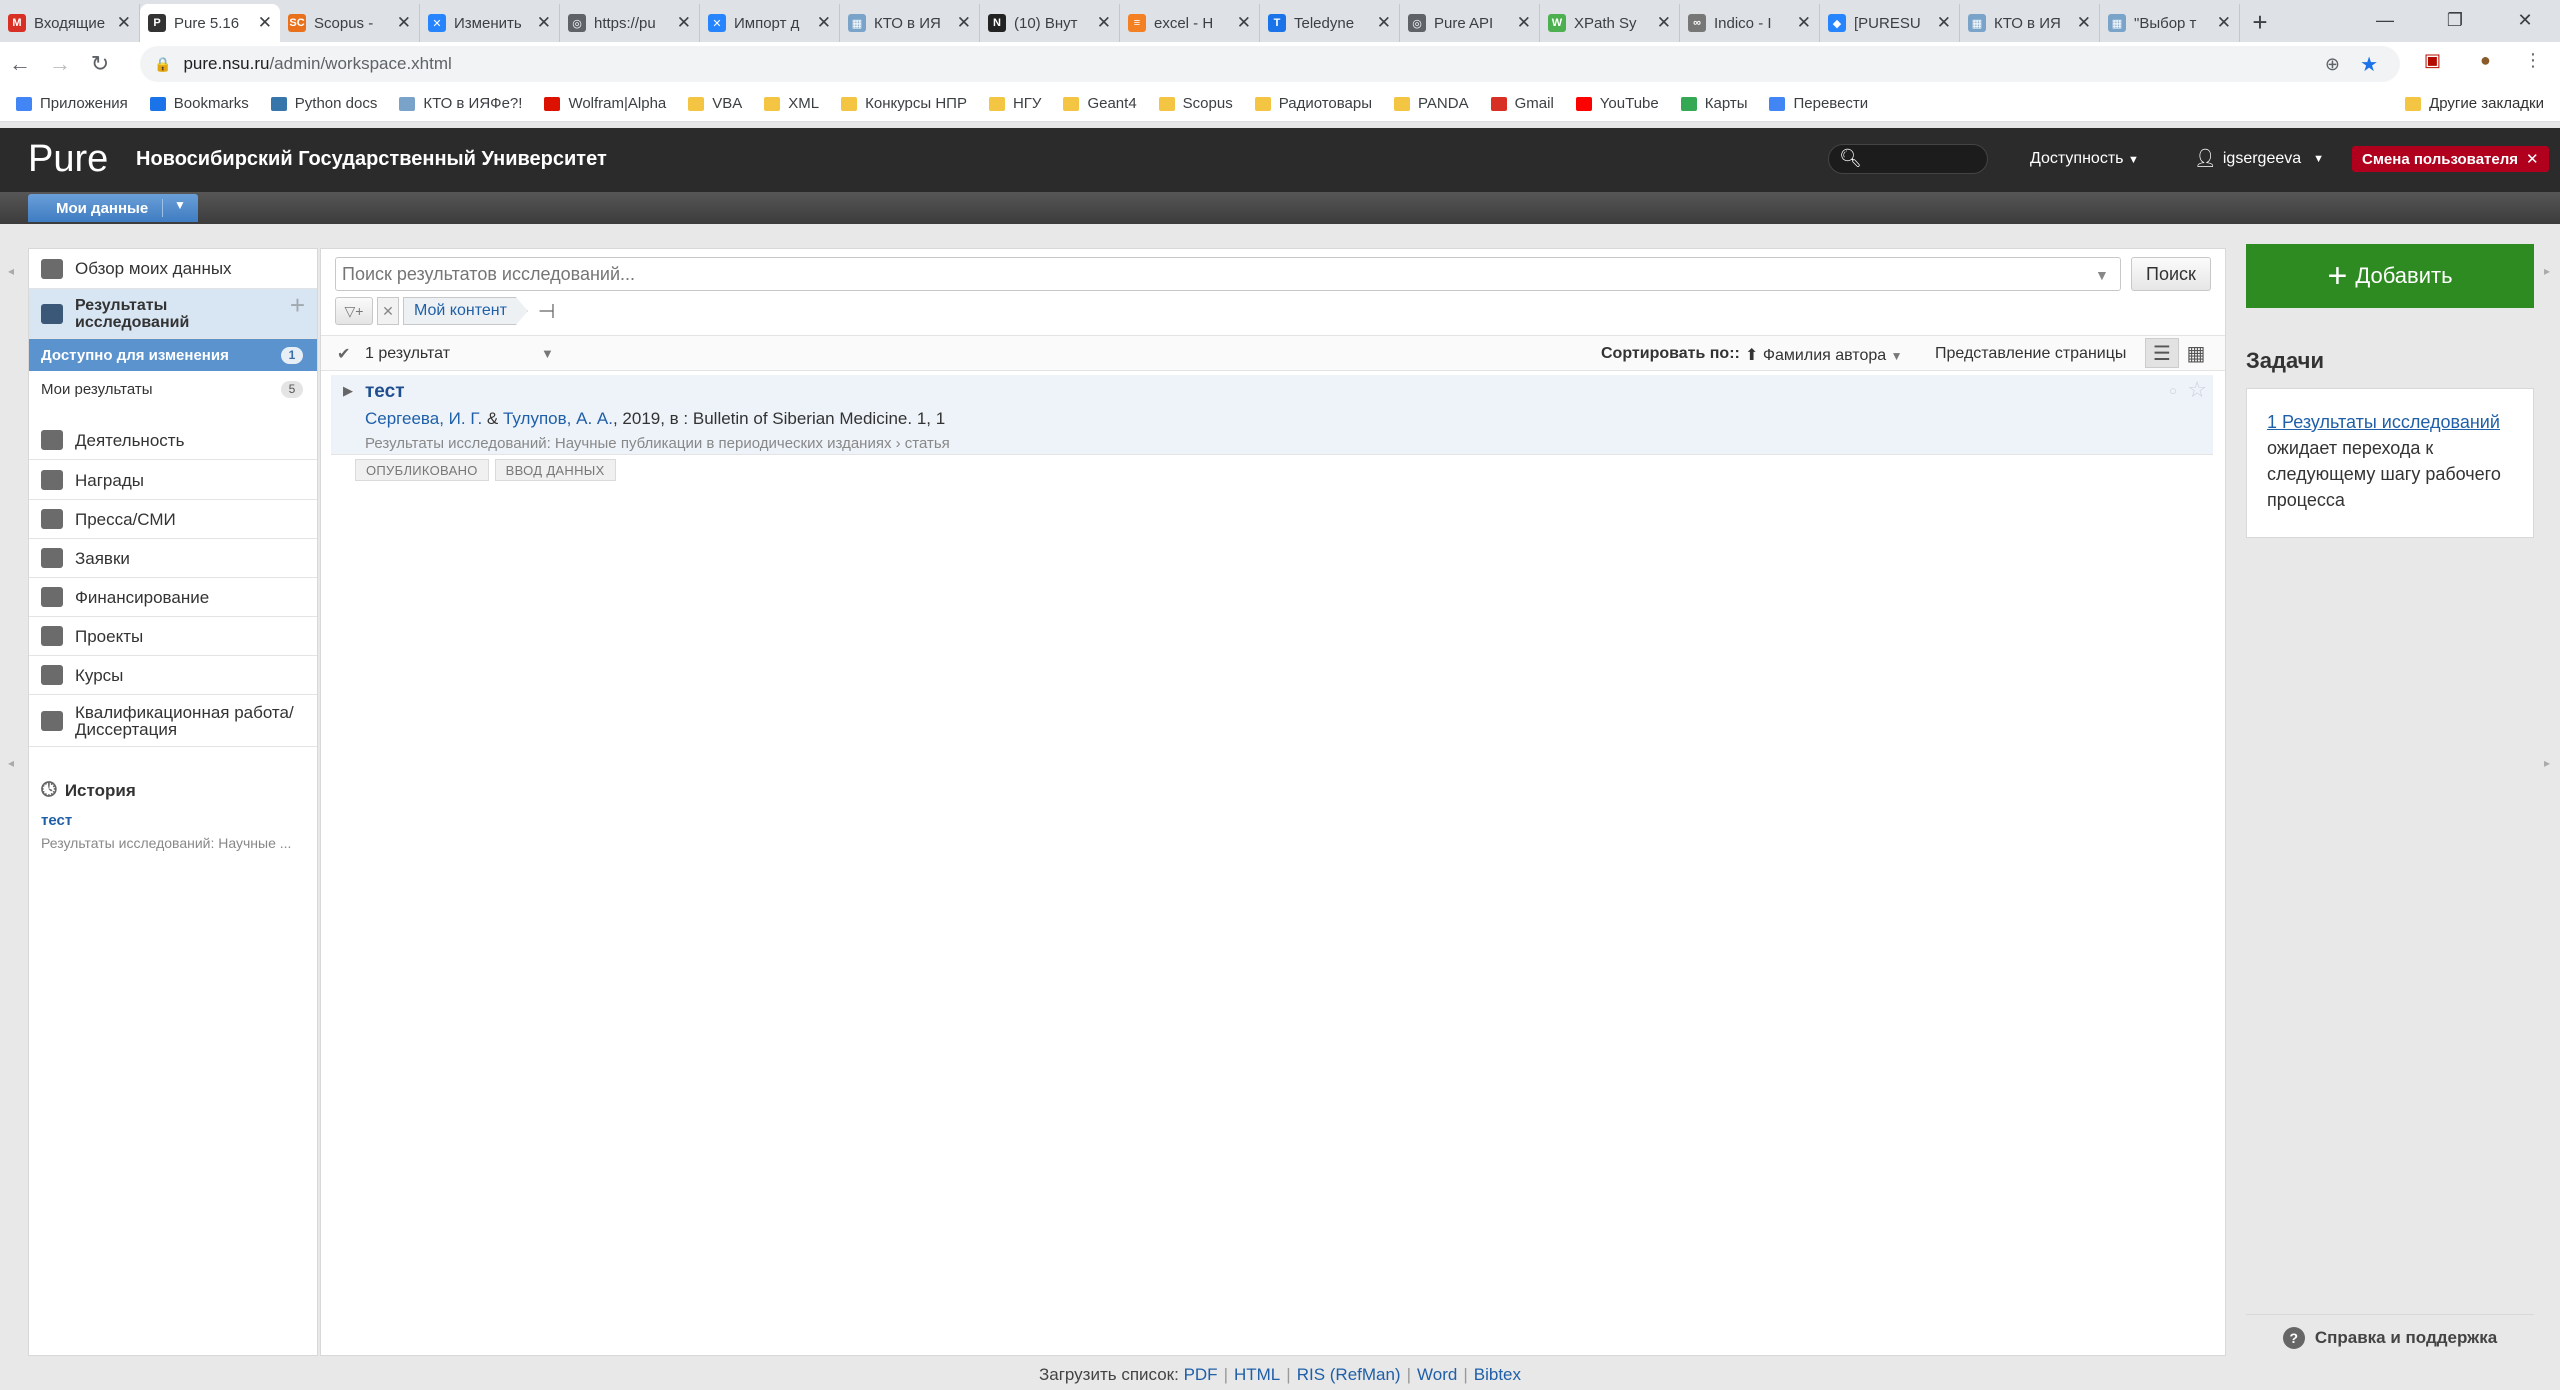 The image size is (2560, 1390). Describe the element at coordinates (100, 64) in the screenshot. I see `reload-icon: ↻` at that location.